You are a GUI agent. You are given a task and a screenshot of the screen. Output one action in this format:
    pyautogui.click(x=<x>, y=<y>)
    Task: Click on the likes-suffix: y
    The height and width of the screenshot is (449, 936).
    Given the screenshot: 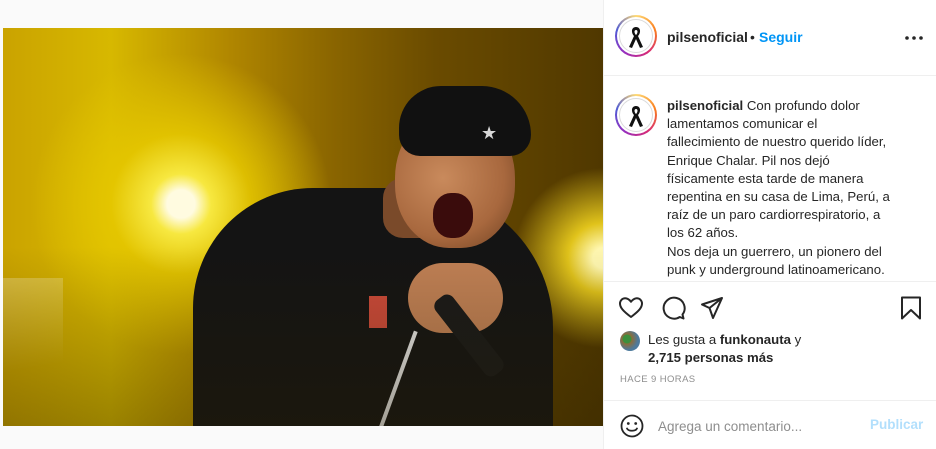 What is the action you would take?
    pyautogui.click(x=798, y=339)
    